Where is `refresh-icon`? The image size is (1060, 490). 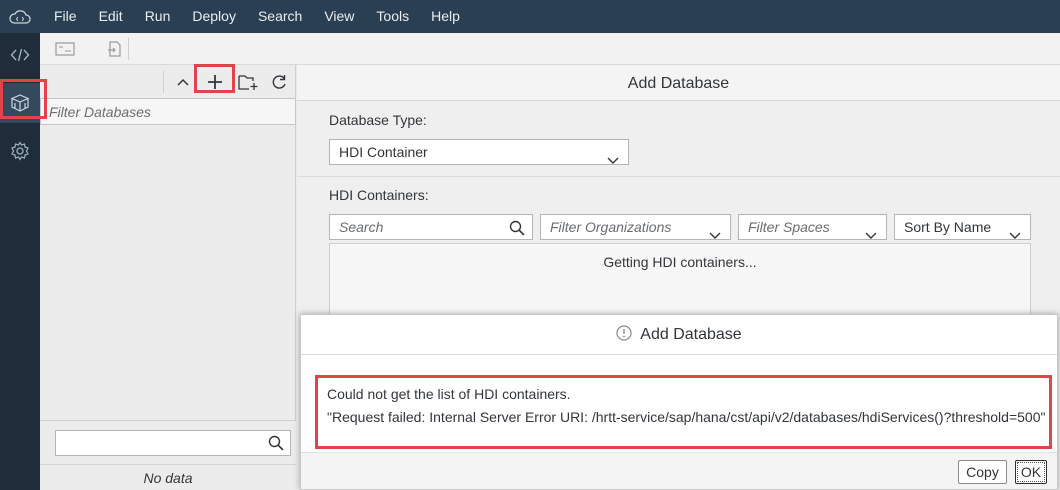 refresh-icon is located at coordinates (279, 82).